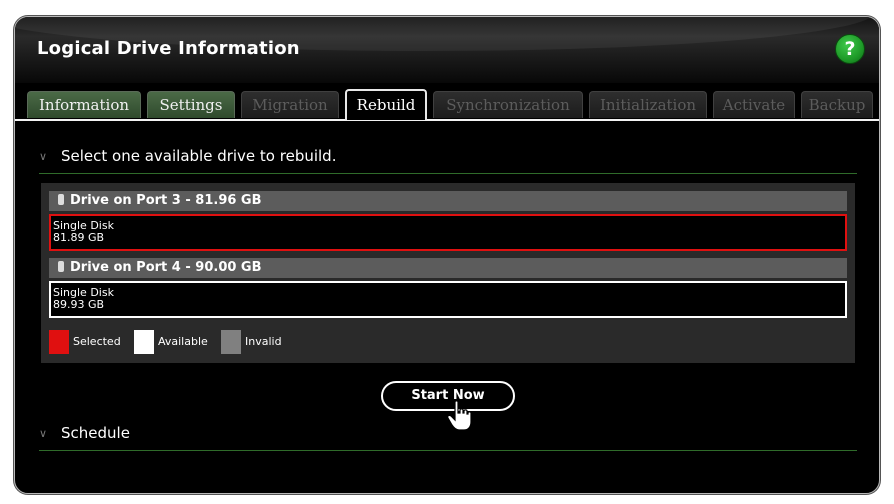  Describe the element at coordinates (191, 104) in the screenshot. I see `tab-settings: Settings` at that location.